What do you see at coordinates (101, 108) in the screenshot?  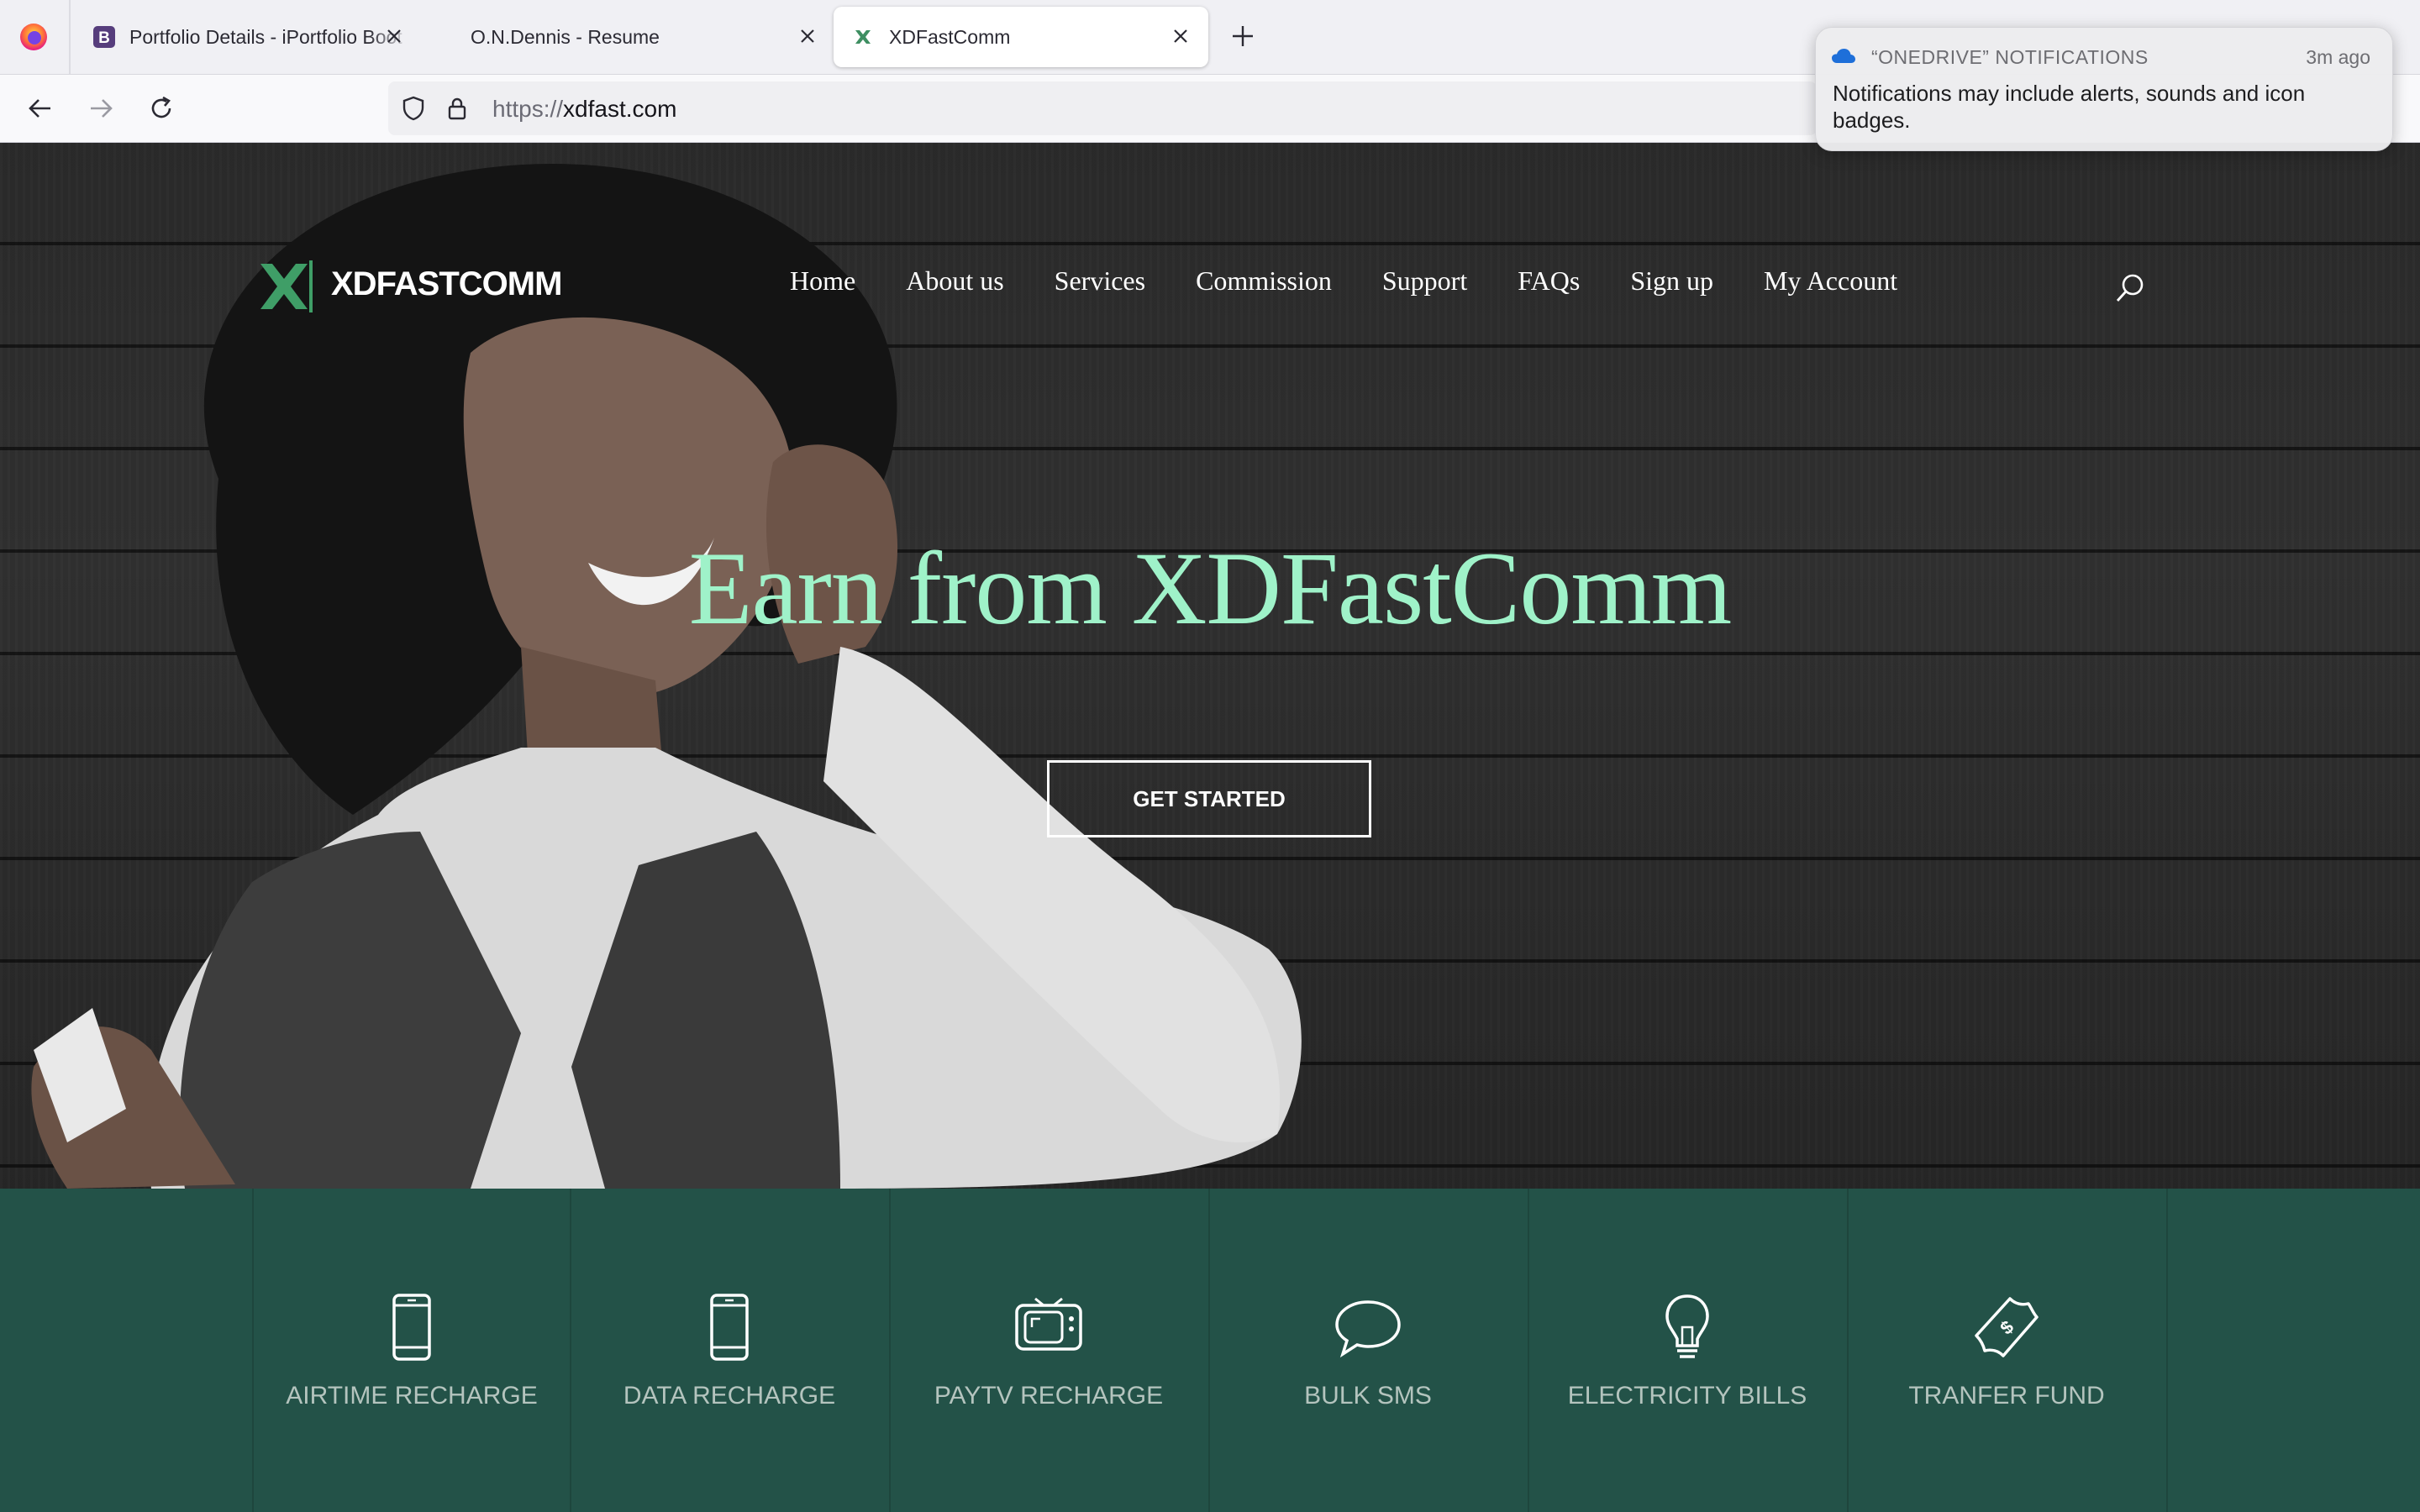 I see `forward-arrow-icon` at bounding box center [101, 108].